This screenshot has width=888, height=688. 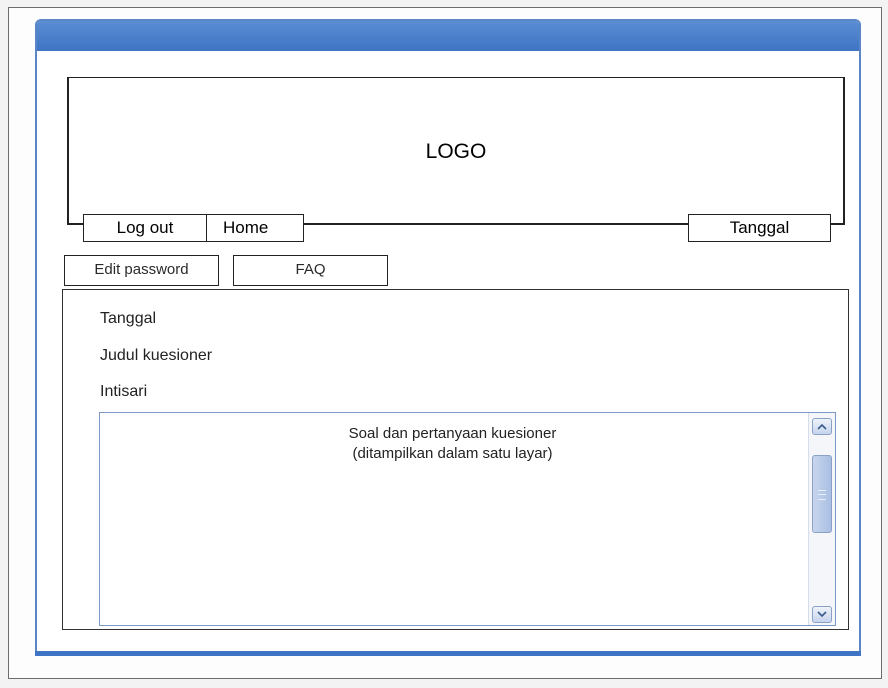 I want to click on chevron-up-icon, so click(x=822, y=426).